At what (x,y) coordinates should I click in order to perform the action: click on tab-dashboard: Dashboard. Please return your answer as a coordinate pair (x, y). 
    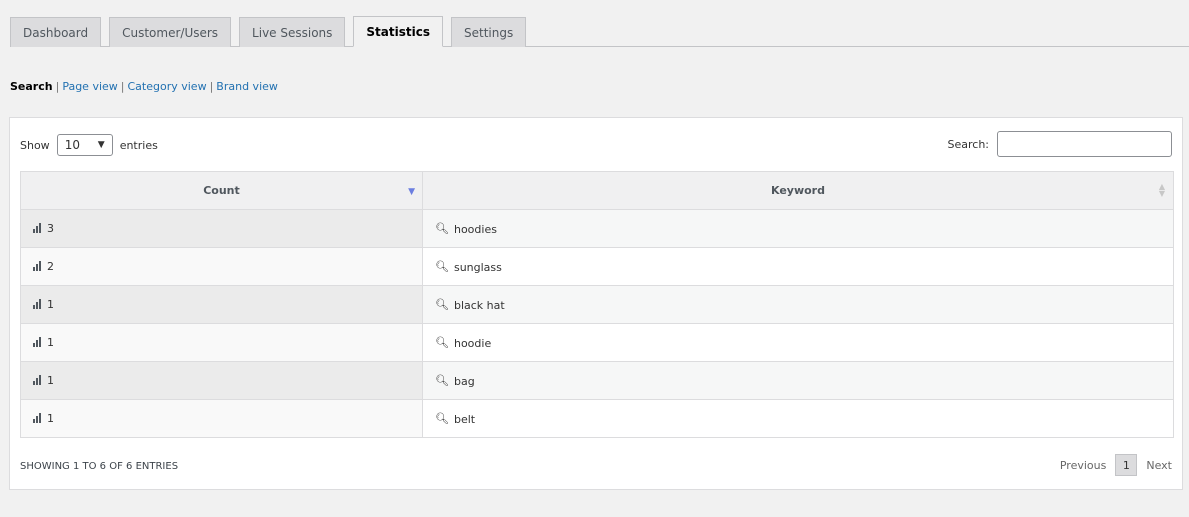
    Looking at the image, I should click on (56, 32).